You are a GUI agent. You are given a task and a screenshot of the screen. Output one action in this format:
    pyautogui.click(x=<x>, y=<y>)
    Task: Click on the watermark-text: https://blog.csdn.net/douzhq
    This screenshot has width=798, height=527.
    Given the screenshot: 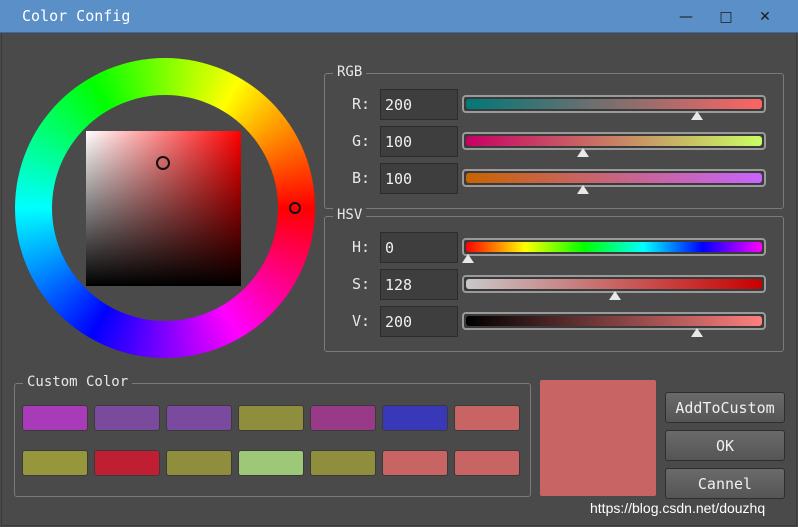 What is the action you would take?
    pyautogui.click(x=678, y=508)
    